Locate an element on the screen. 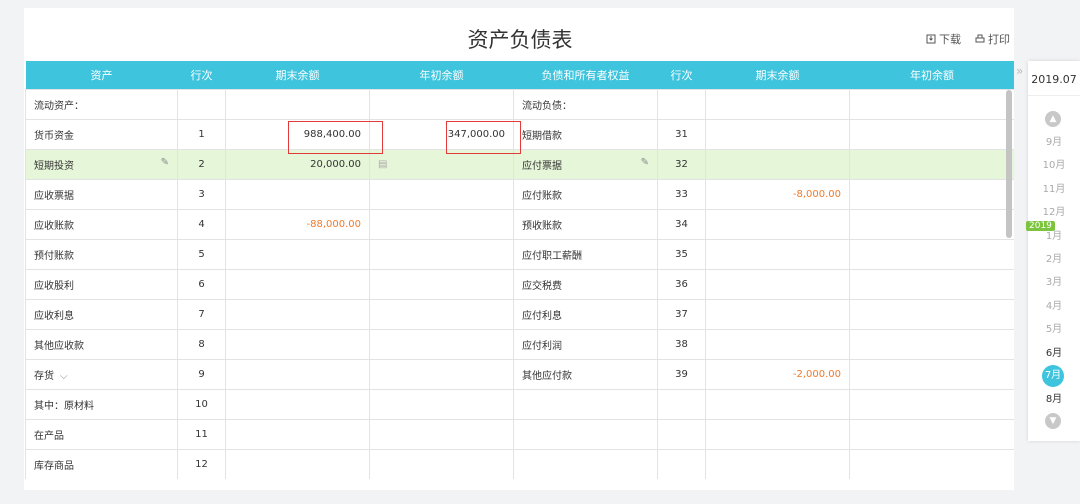 The height and width of the screenshot is (504, 1080). scroll-up-icon: ▲ is located at coordinates (1053, 119).